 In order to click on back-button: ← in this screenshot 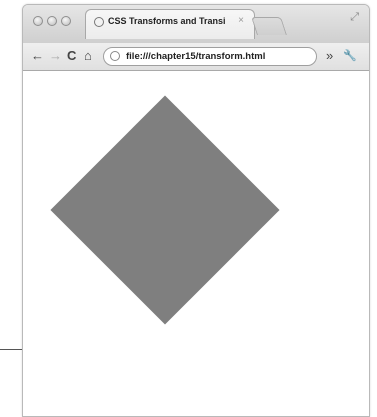, I will do `click(37, 56)`.